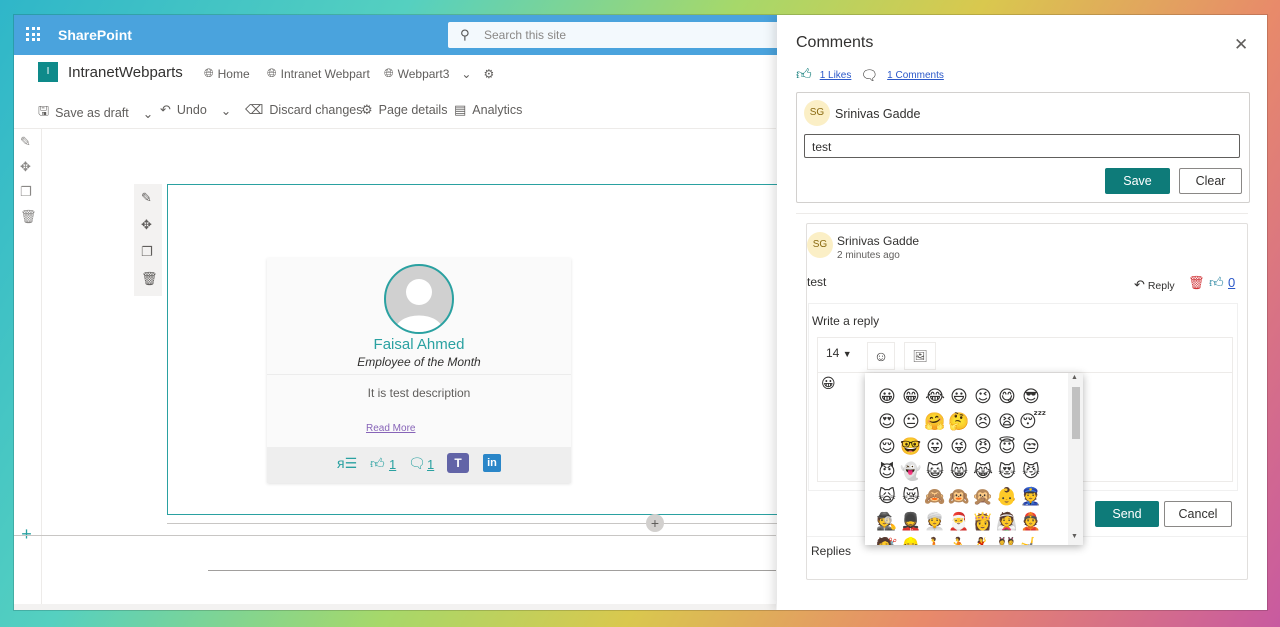  I want to click on emoji-option: 💂, so click(911, 521).